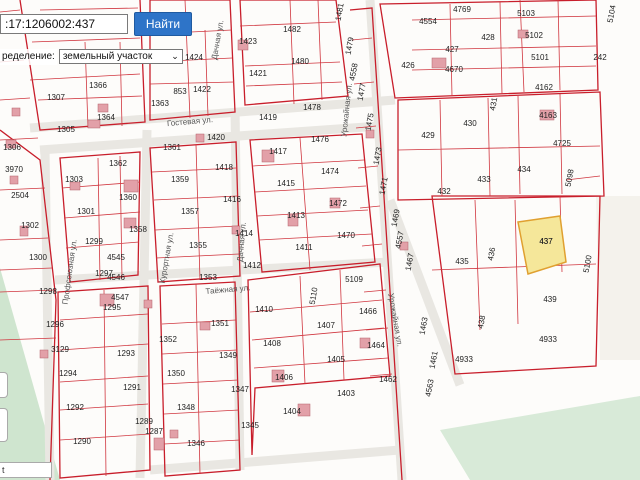  Describe the element at coordinates (346, 393) in the screenshot. I see `parcel-number-label: 1403` at that location.